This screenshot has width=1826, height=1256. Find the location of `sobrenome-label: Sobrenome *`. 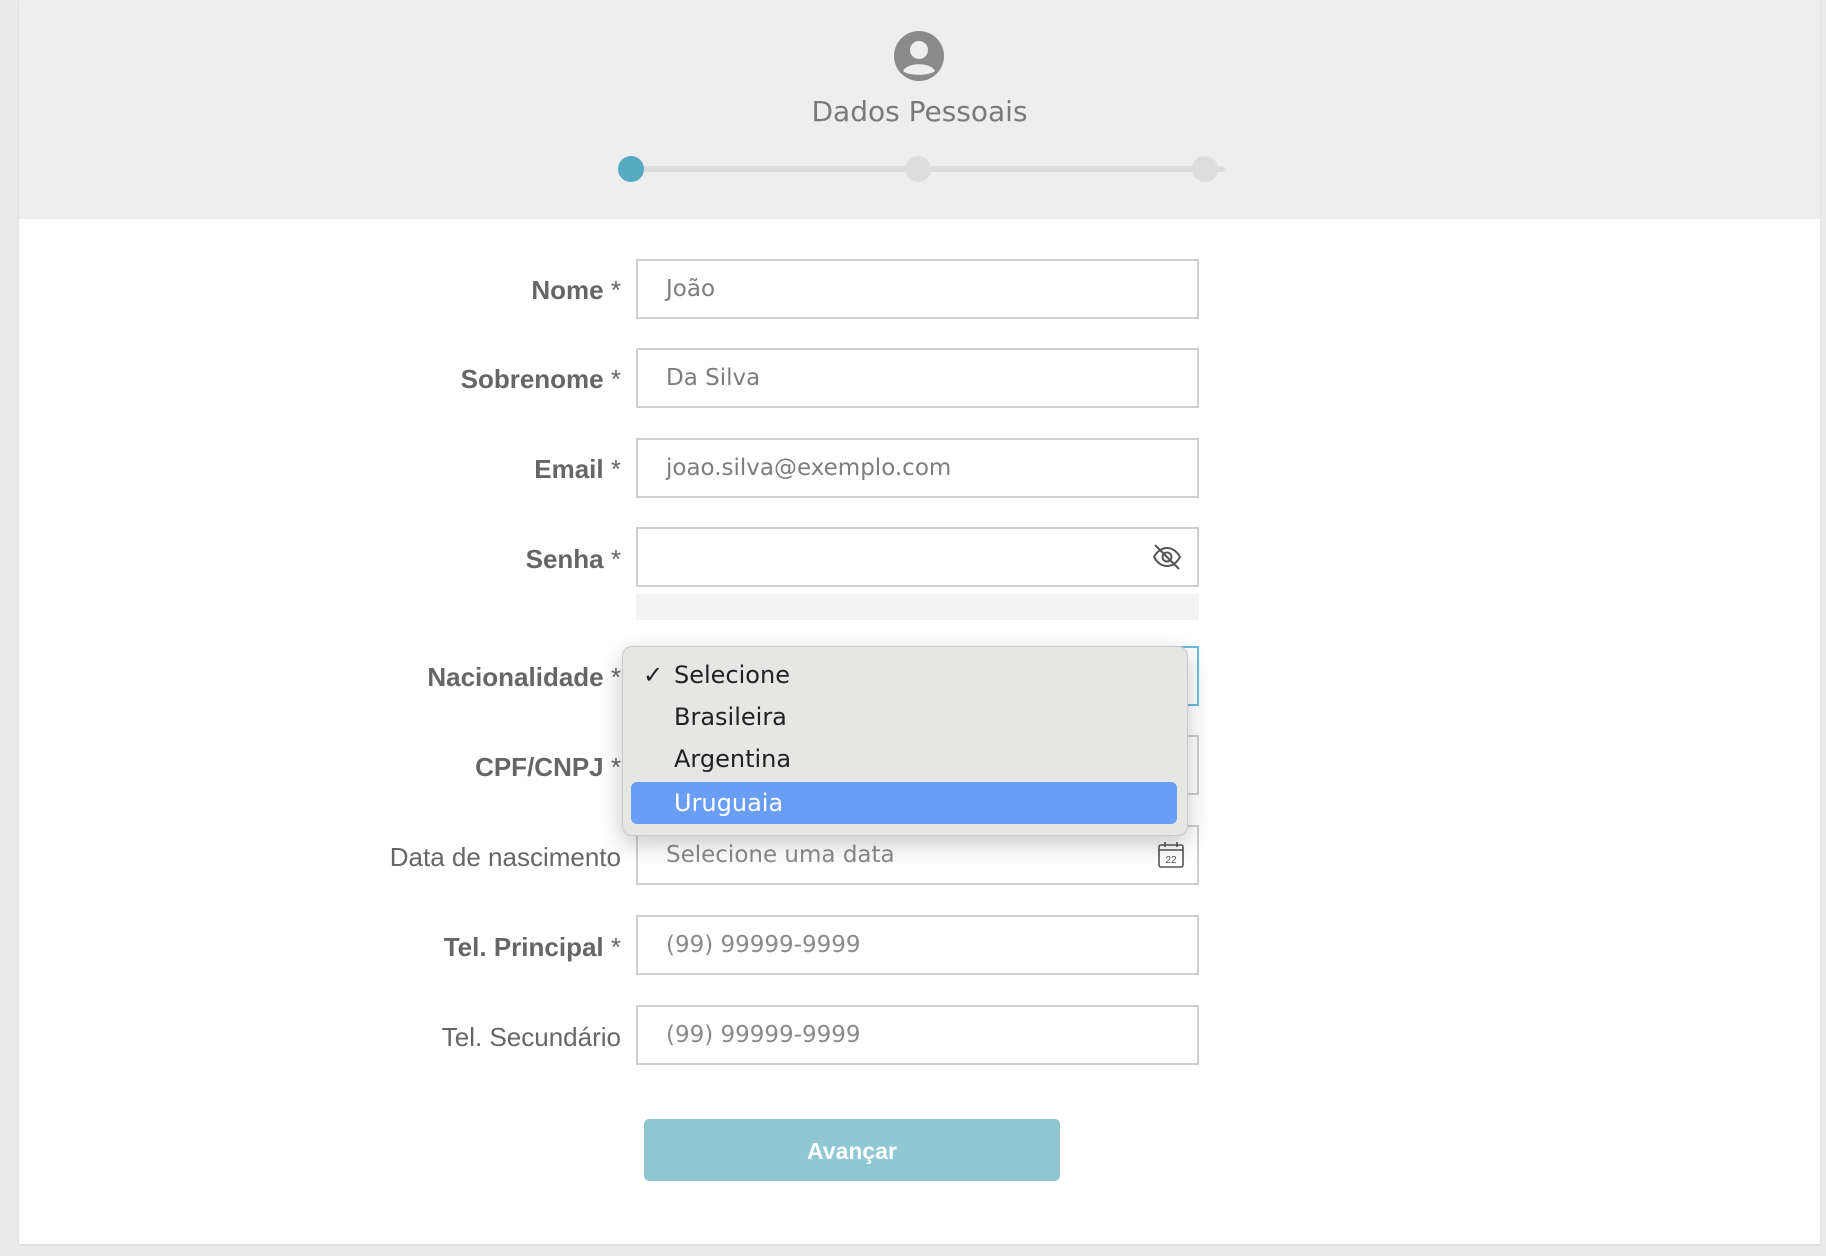

sobrenome-label: Sobrenome * is located at coordinates (540, 379).